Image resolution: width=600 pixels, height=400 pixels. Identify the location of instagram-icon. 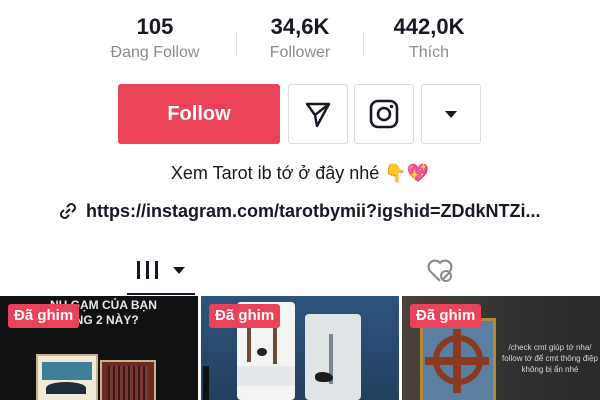
(384, 114).